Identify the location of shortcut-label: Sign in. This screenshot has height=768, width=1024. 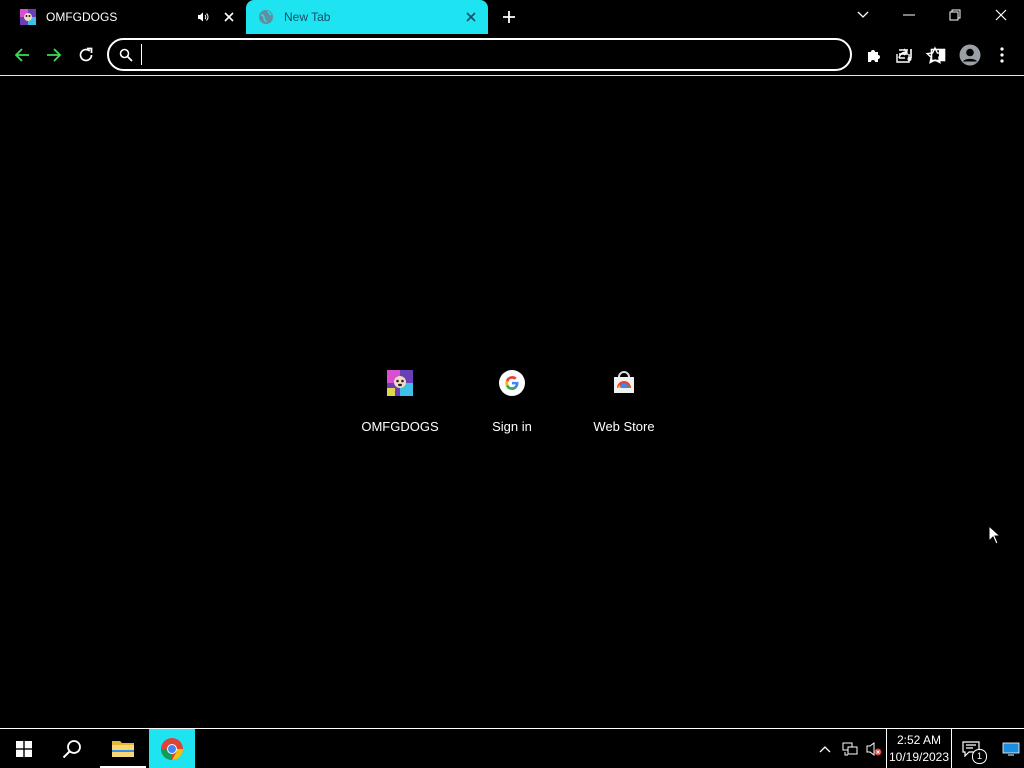
(512, 426).